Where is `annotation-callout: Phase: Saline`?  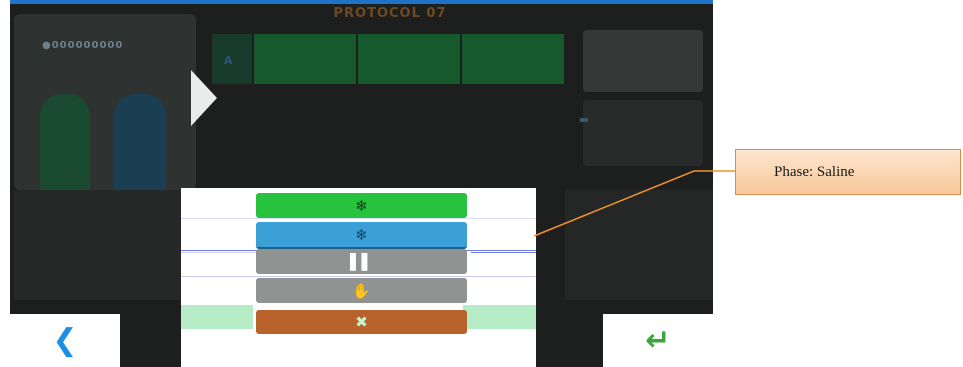
annotation-callout: Phase: Saline is located at coordinates (848, 172).